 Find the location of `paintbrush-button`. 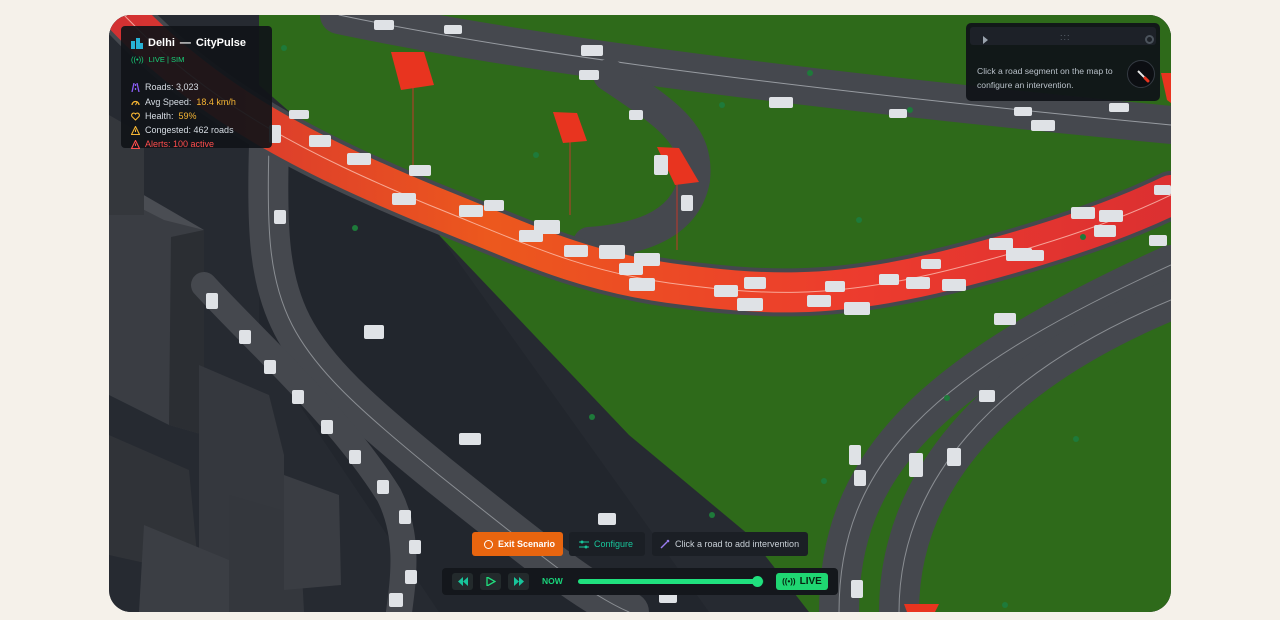

paintbrush-button is located at coordinates (1141, 74).